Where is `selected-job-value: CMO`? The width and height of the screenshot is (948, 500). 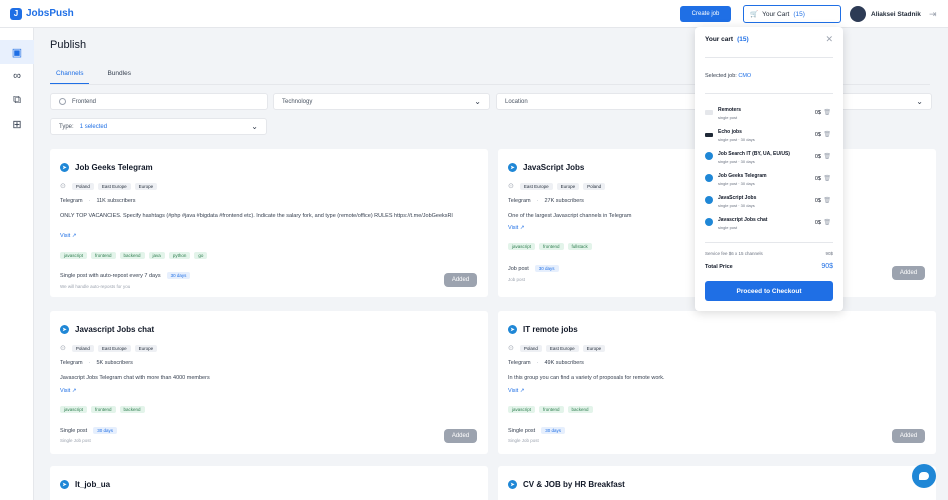
selected-job-value: CMO is located at coordinates (744, 76).